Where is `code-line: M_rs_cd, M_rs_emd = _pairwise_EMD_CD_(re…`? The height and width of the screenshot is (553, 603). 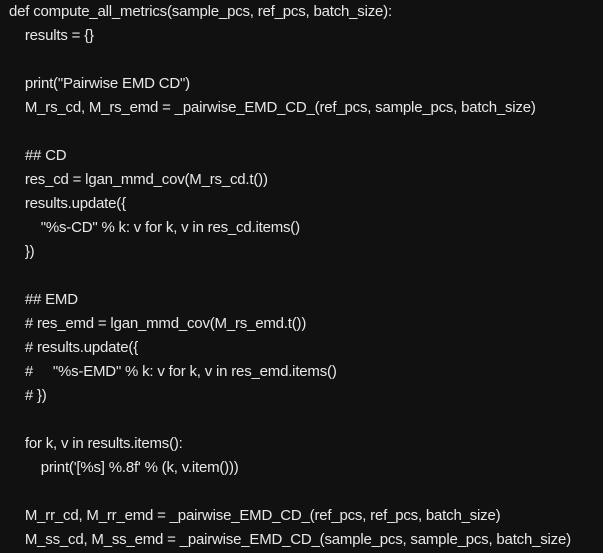
code-line: M_rs_cd, M_rs_emd = _pairwise_EMD_CD_(re… is located at coordinates (272, 107).